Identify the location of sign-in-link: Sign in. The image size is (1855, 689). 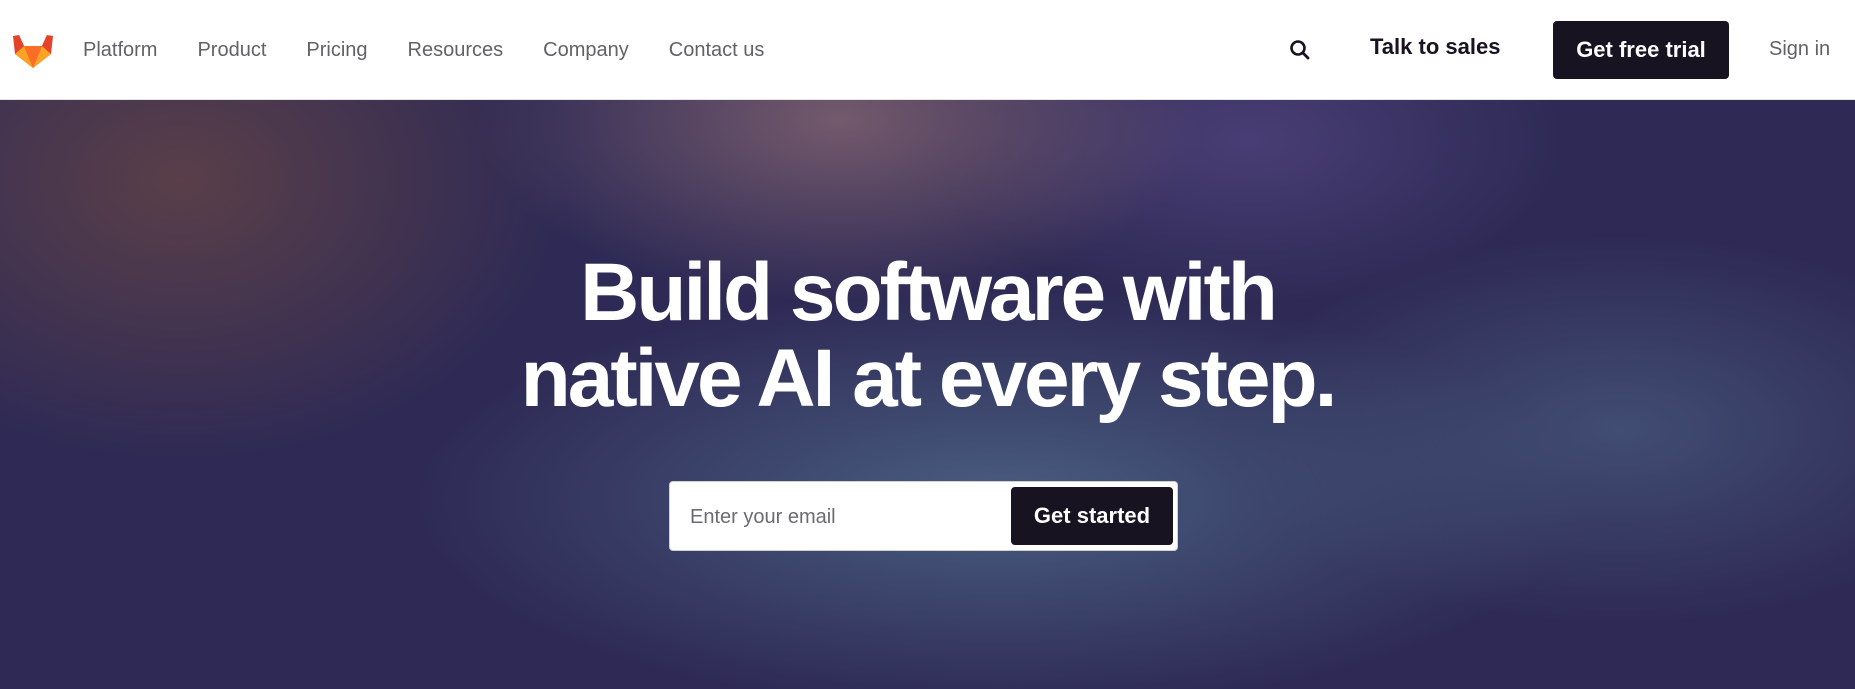
(1799, 49).